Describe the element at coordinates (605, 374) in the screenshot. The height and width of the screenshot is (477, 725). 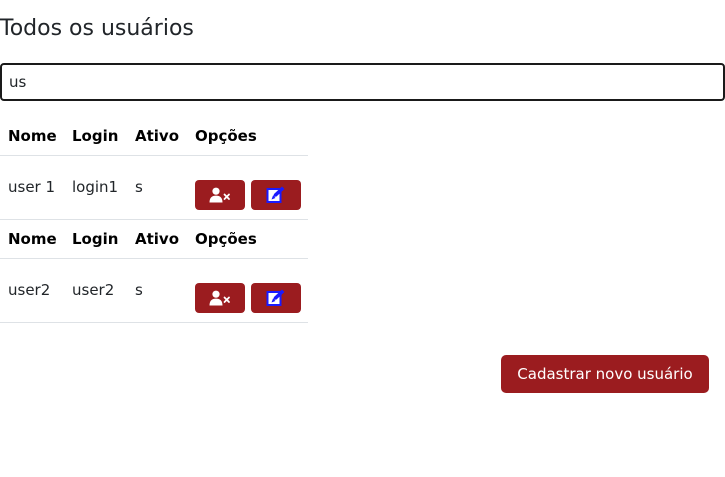
I see `add-user-button: Cadastrar novo usuário` at that location.